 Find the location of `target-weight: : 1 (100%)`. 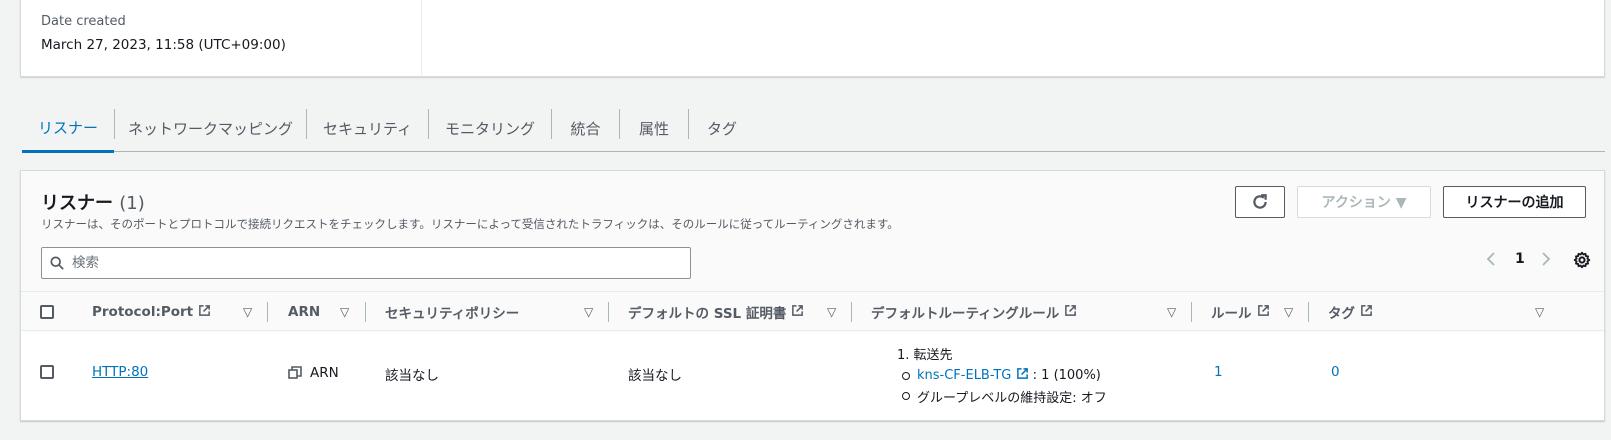

target-weight: : 1 (100%) is located at coordinates (1066, 375).